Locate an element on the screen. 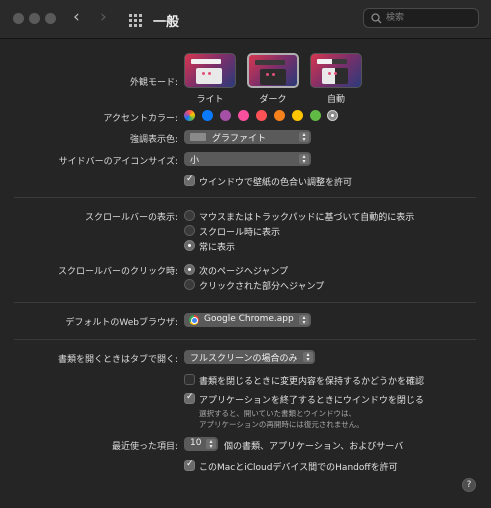 Image resolution: width=491 pixels, height=508 pixels. chevron-right-icon: › is located at coordinates (103, 17).